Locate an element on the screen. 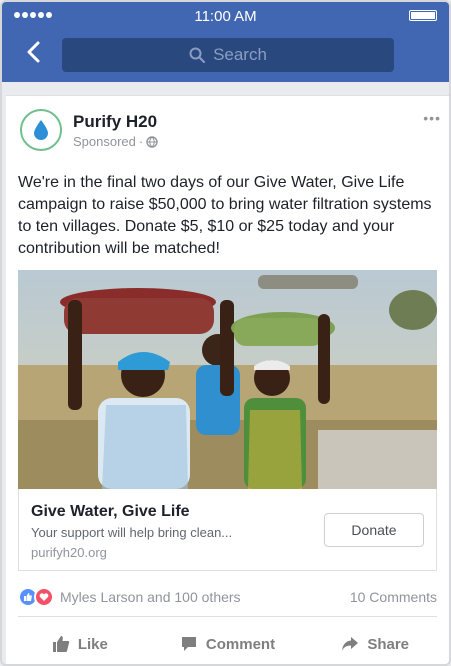 The height and width of the screenshot is (666, 451). share-icon is located at coordinates (350, 644).